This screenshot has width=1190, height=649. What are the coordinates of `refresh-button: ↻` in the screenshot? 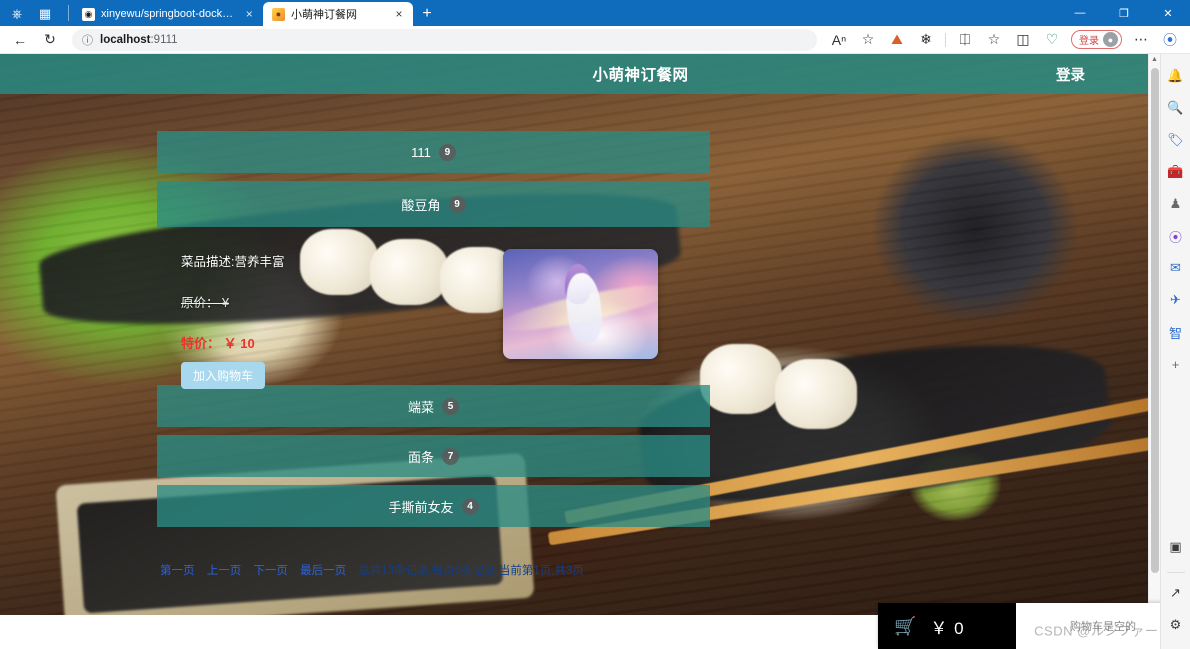 It's located at (50, 40).